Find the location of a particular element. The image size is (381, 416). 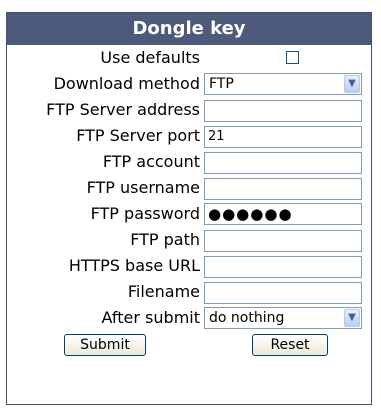

submit-button: Submit is located at coordinates (105, 345).